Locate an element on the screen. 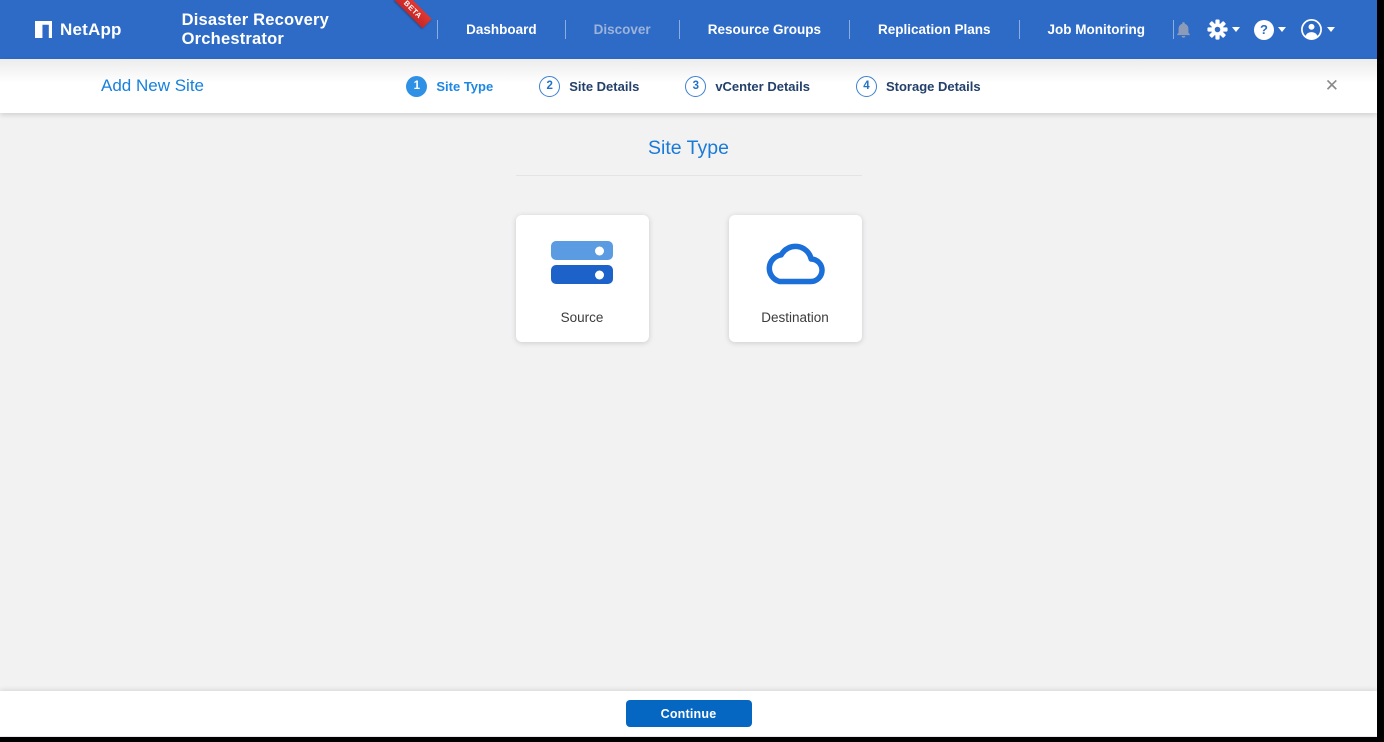 Image resolution: width=1384 pixels, height=742 pixels. page-title: Site Type is located at coordinates (688, 148).